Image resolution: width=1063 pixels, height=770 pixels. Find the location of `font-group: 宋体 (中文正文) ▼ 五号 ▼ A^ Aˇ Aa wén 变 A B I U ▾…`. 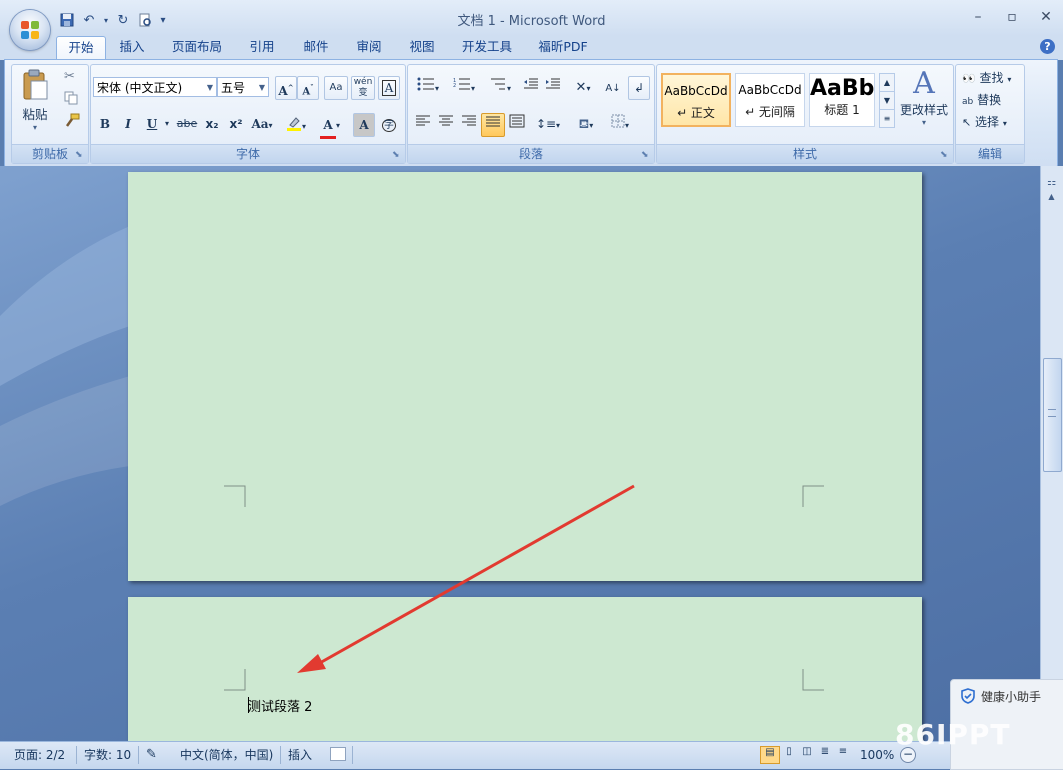

font-group: 宋体 (中文正文) ▼ 五号 ▼ A^ Aˇ Aa wén 变 A B I U ▾… is located at coordinates (248, 114).